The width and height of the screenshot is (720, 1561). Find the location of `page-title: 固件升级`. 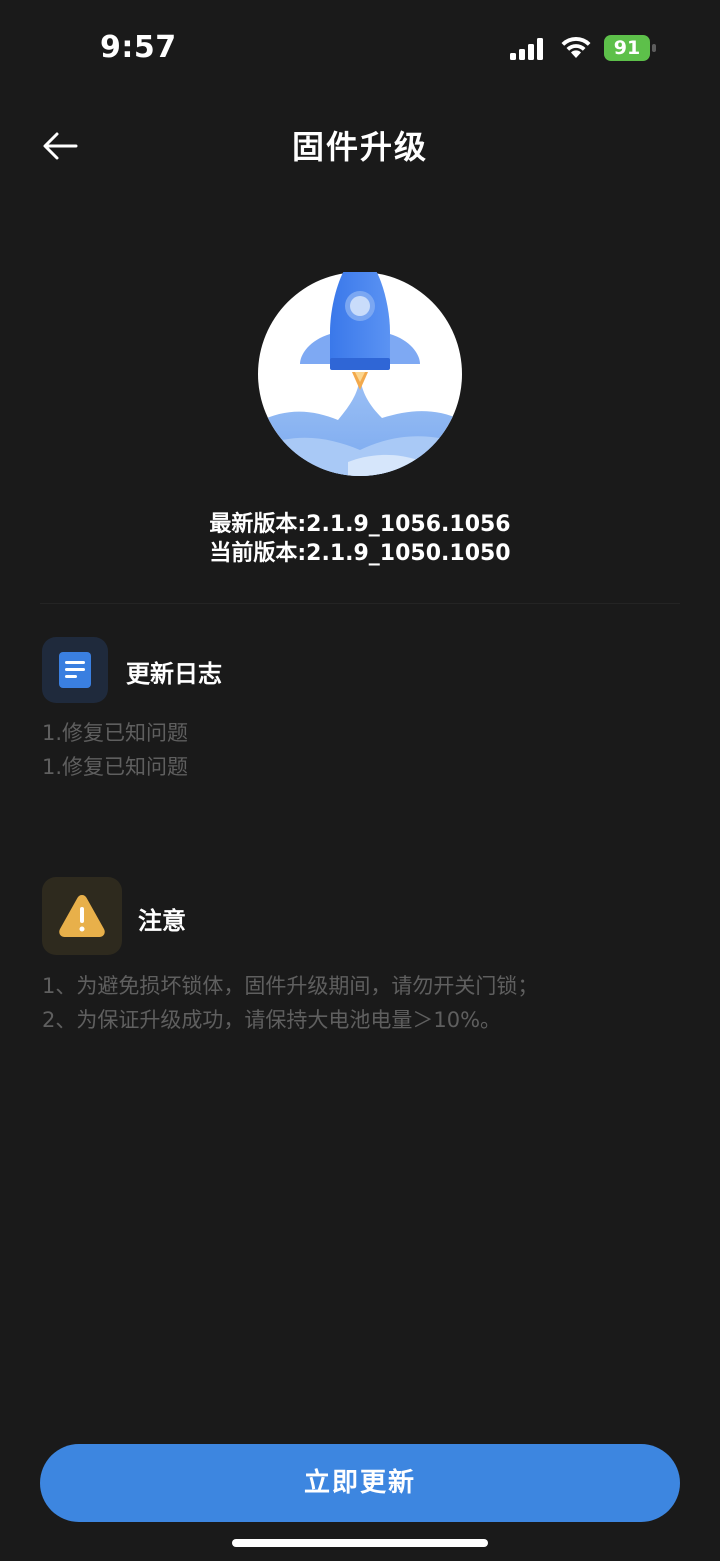

page-title: 固件升级 is located at coordinates (359, 147).